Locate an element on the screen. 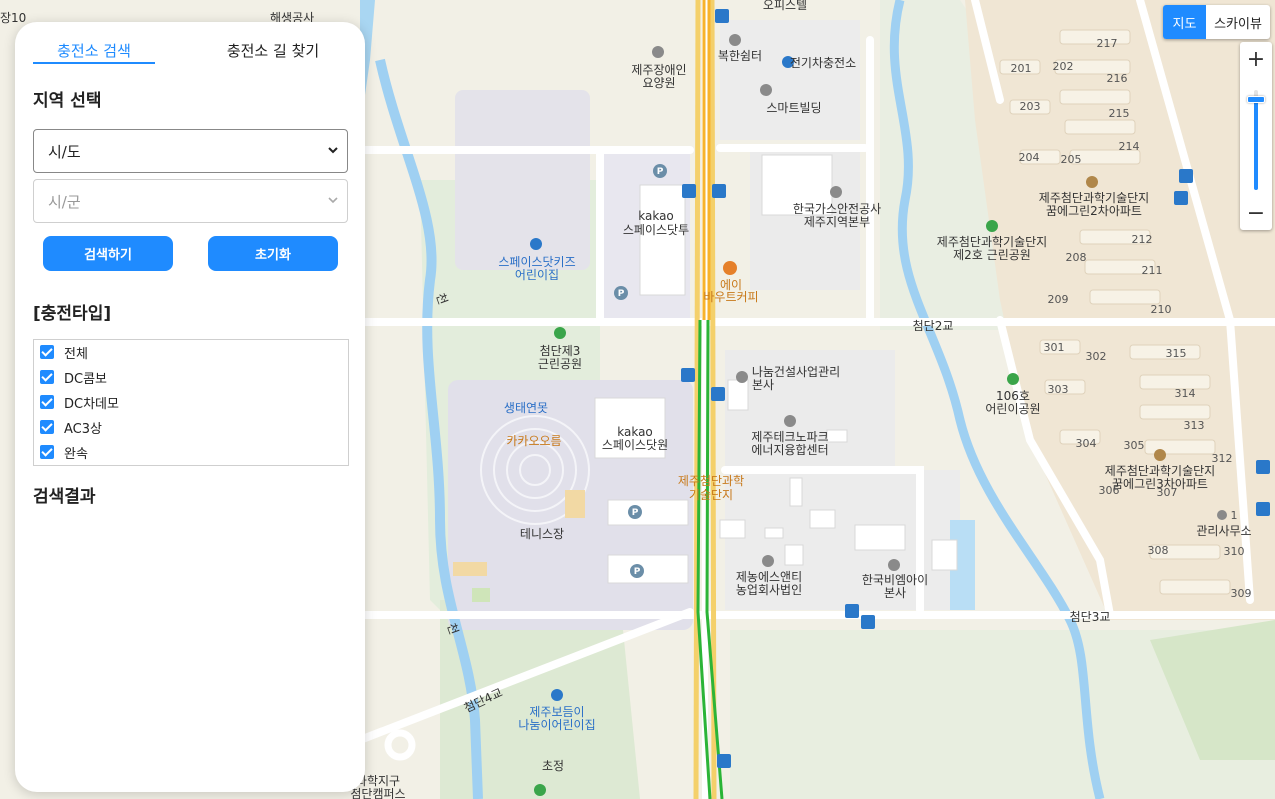 This screenshot has width=1275, height=799. city-select: 시/군 is located at coordinates (190, 201).